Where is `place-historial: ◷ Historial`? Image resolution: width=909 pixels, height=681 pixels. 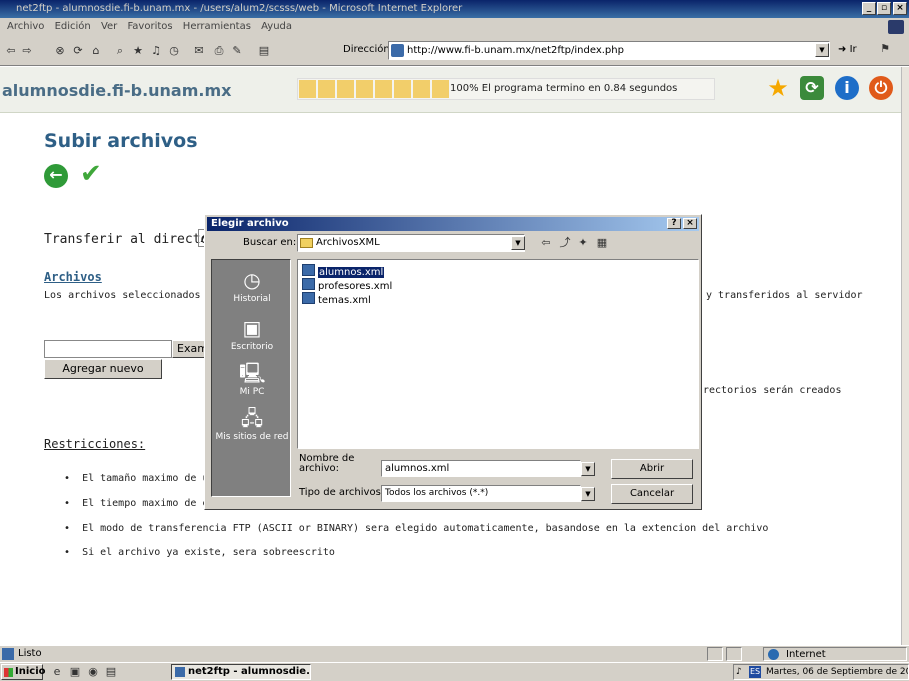
place-historial: ◷ Historial is located at coordinates (252, 286).